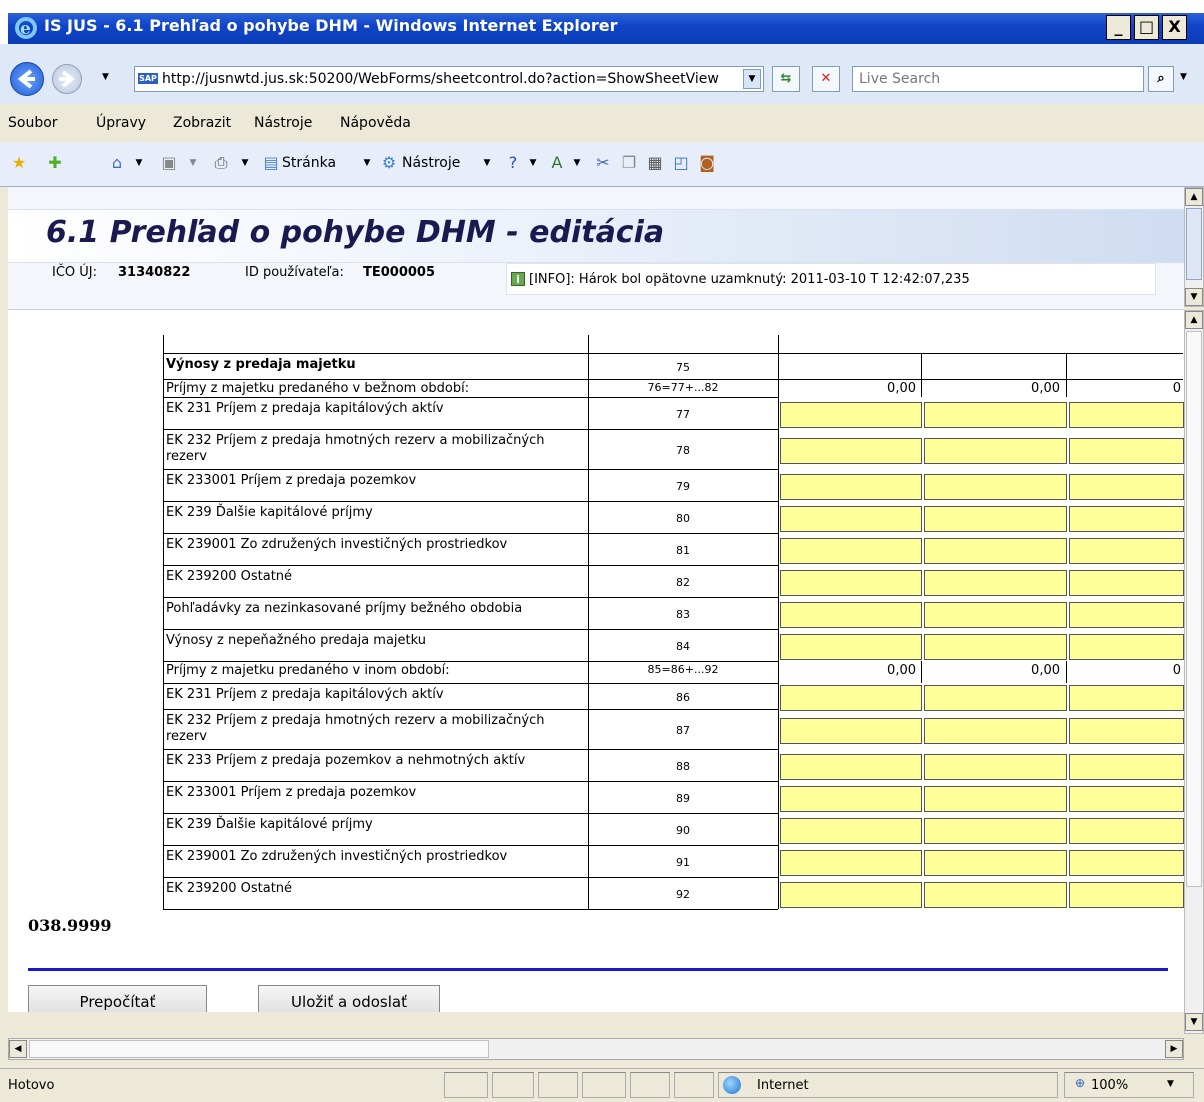 Image resolution: width=1204 pixels, height=1102 pixels. What do you see at coordinates (513, 163) in the screenshot?
I see `help-icon: ?` at bounding box center [513, 163].